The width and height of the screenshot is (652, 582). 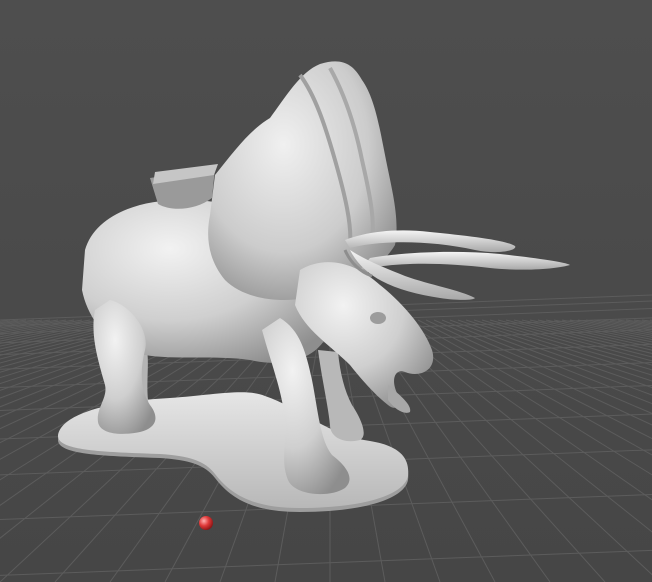 What do you see at coordinates (378, 318) in the screenshot?
I see `eye` at bounding box center [378, 318].